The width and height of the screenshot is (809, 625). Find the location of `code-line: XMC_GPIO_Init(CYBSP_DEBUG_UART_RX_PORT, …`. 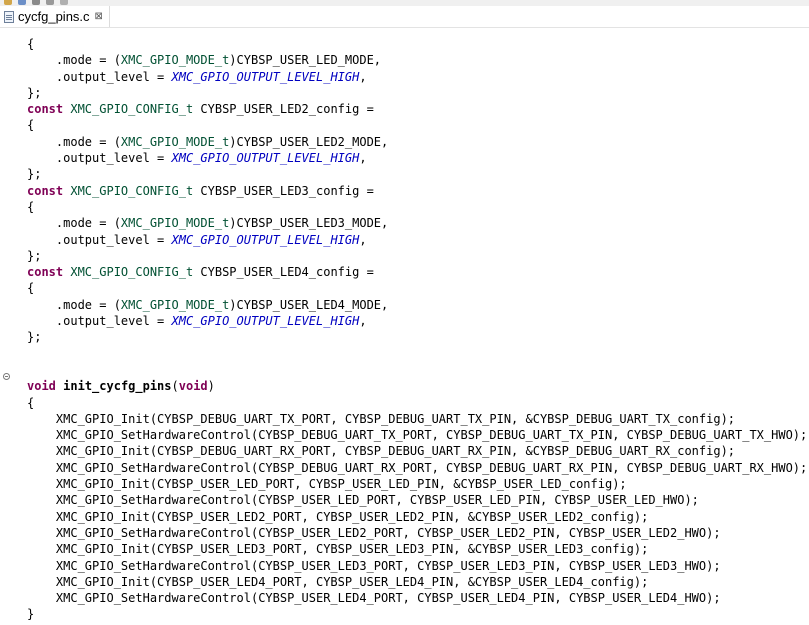

code-line: XMC_GPIO_Init(CYBSP_DEBUG_UART_RX_PORT, … is located at coordinates (417, 451).